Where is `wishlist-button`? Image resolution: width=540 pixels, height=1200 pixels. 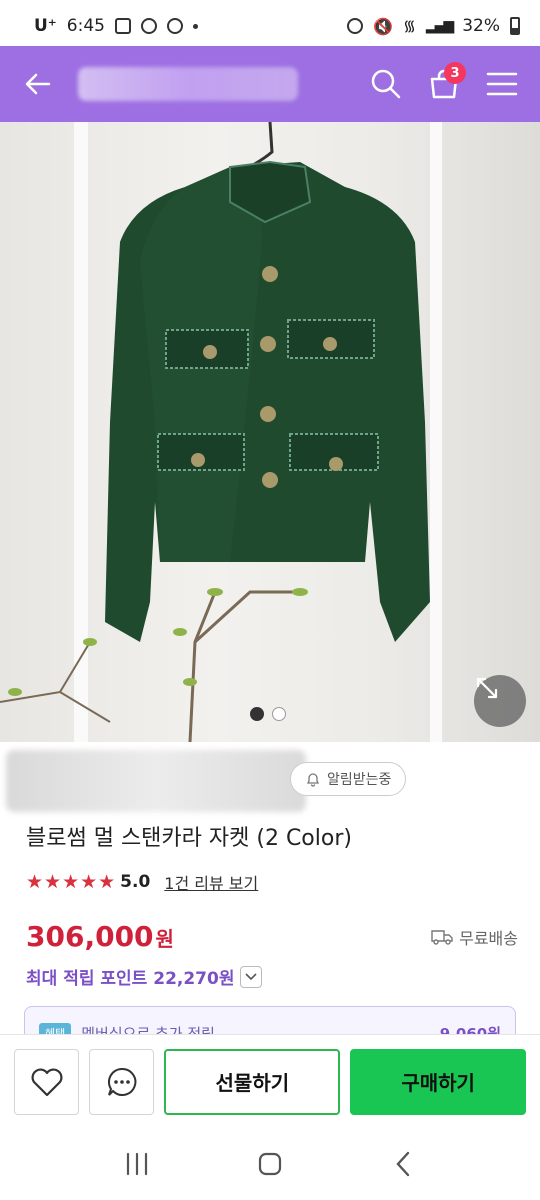
wishlist-button is located at coordinates (47, 1081).